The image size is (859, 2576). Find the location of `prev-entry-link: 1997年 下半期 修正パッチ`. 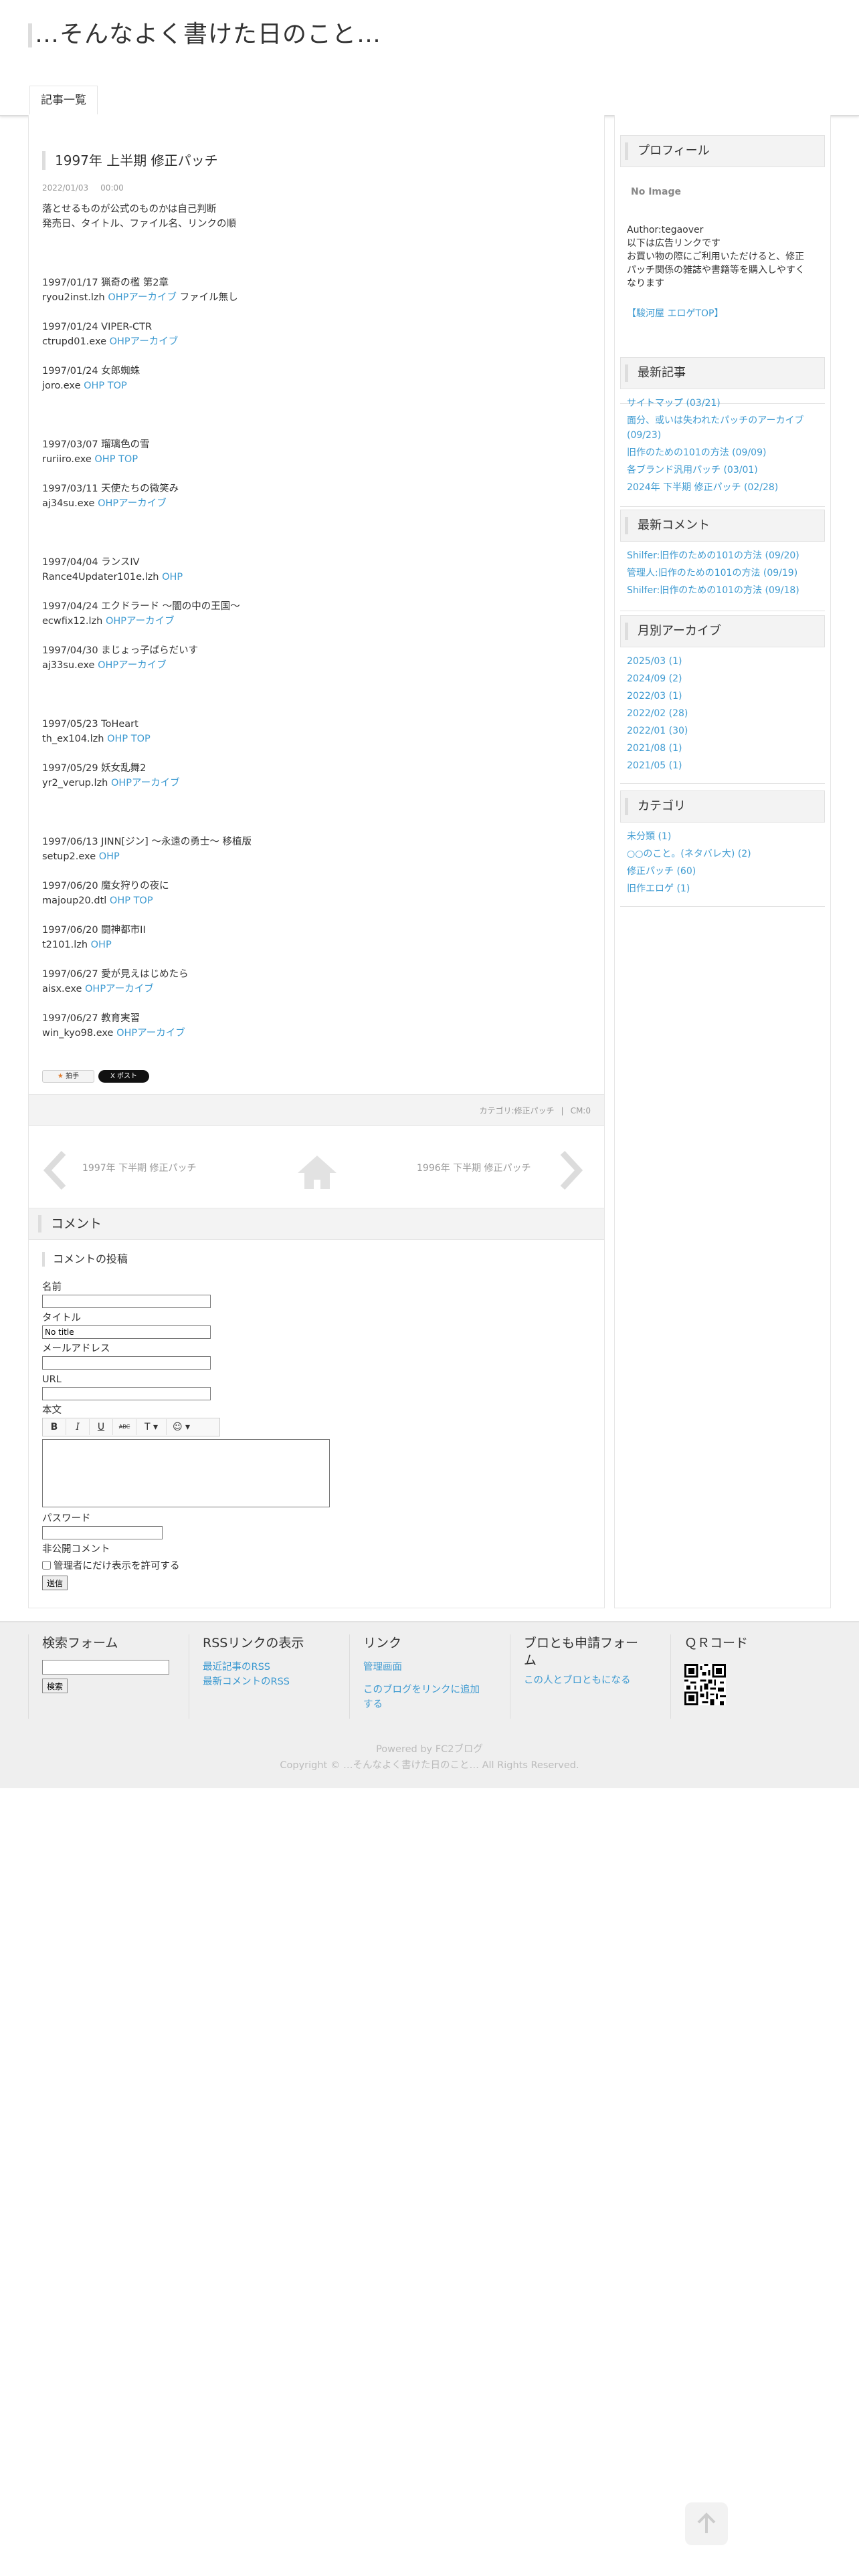

prev-entry-link: 1997年 下半期 修正パッチ is located at coordinates (139, 1167).